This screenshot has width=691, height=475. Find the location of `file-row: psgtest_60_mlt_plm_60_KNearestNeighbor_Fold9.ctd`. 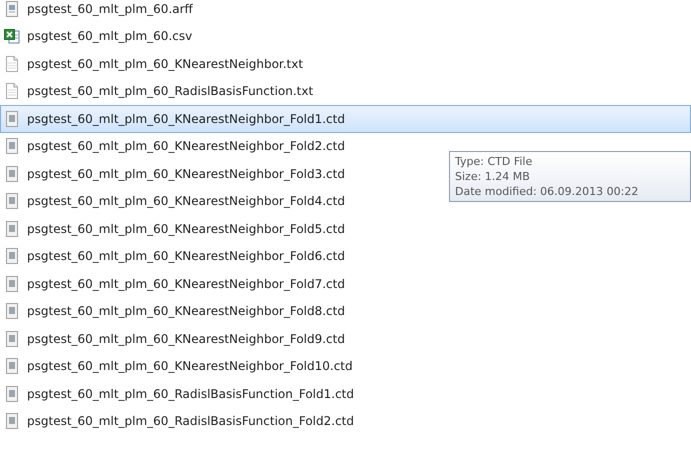

file-row: psgtest_60_mlt_plm_60_KNearestNeighbor_Fold9.ctd is located at coordinates (345, 338).